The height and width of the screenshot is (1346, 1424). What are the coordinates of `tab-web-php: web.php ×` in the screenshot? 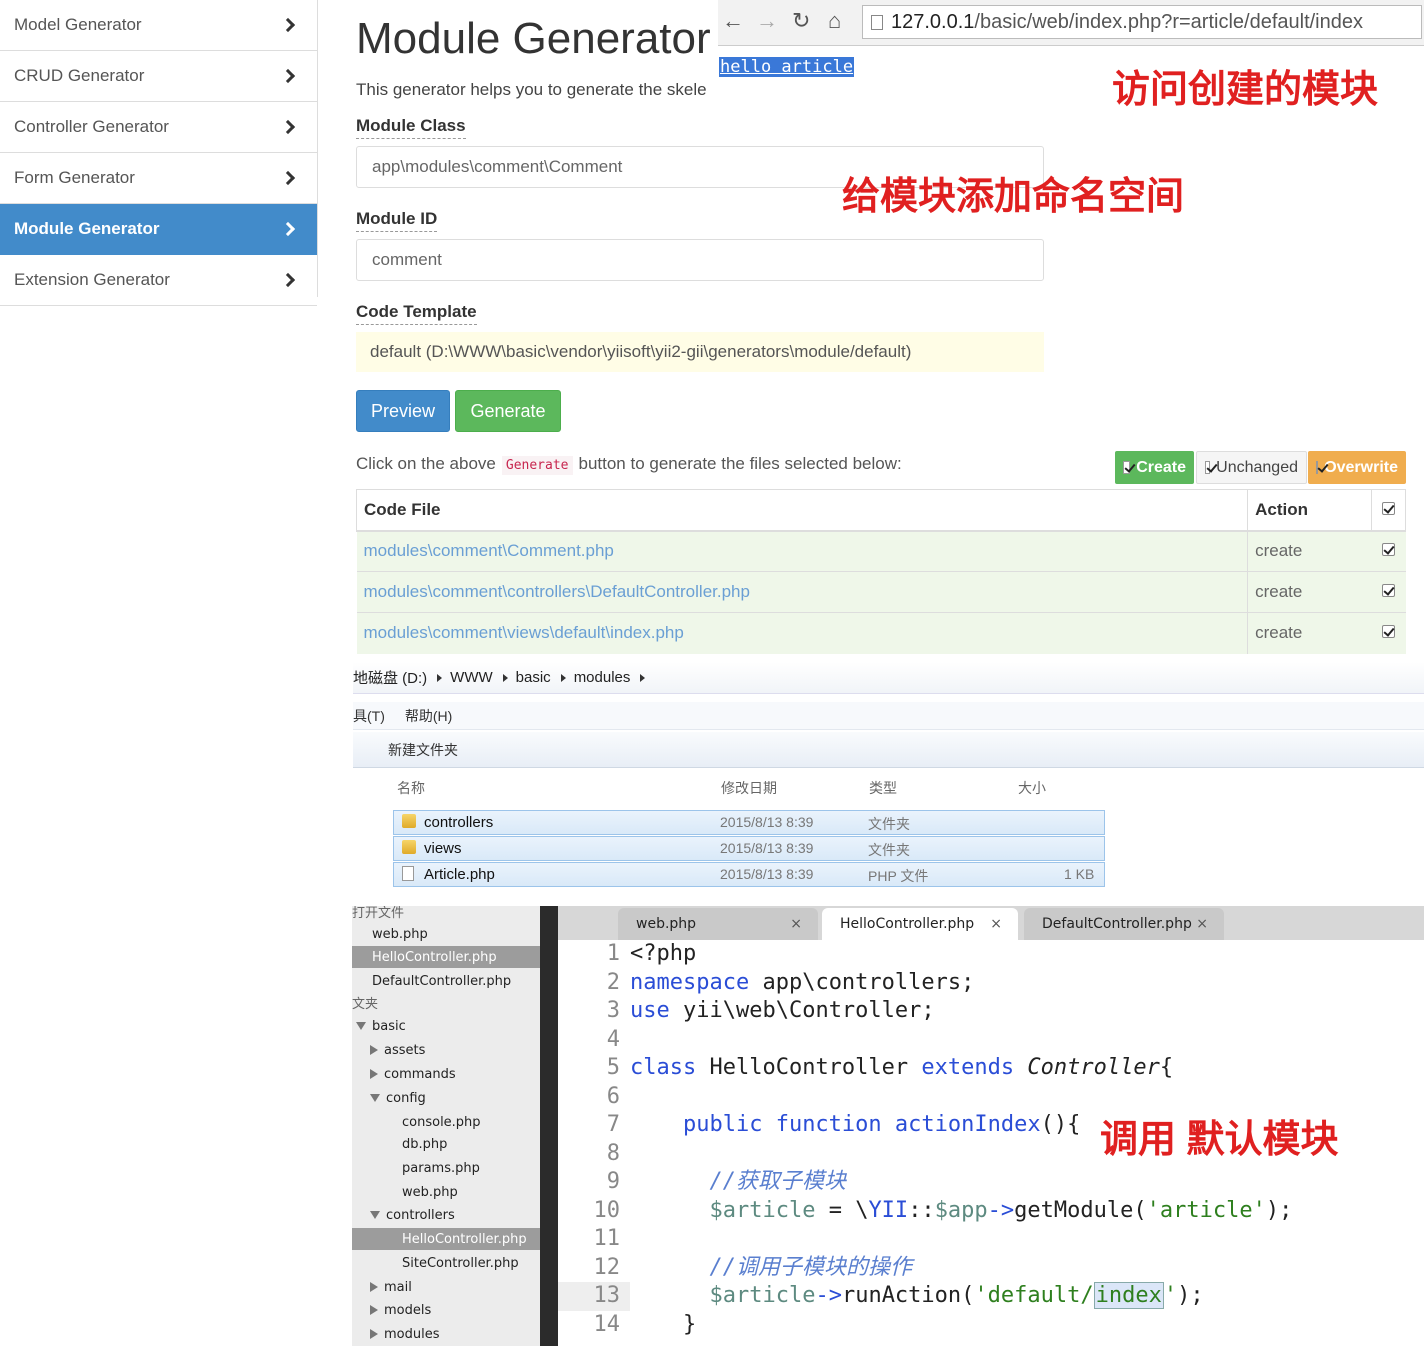 It's located at (718, 924).